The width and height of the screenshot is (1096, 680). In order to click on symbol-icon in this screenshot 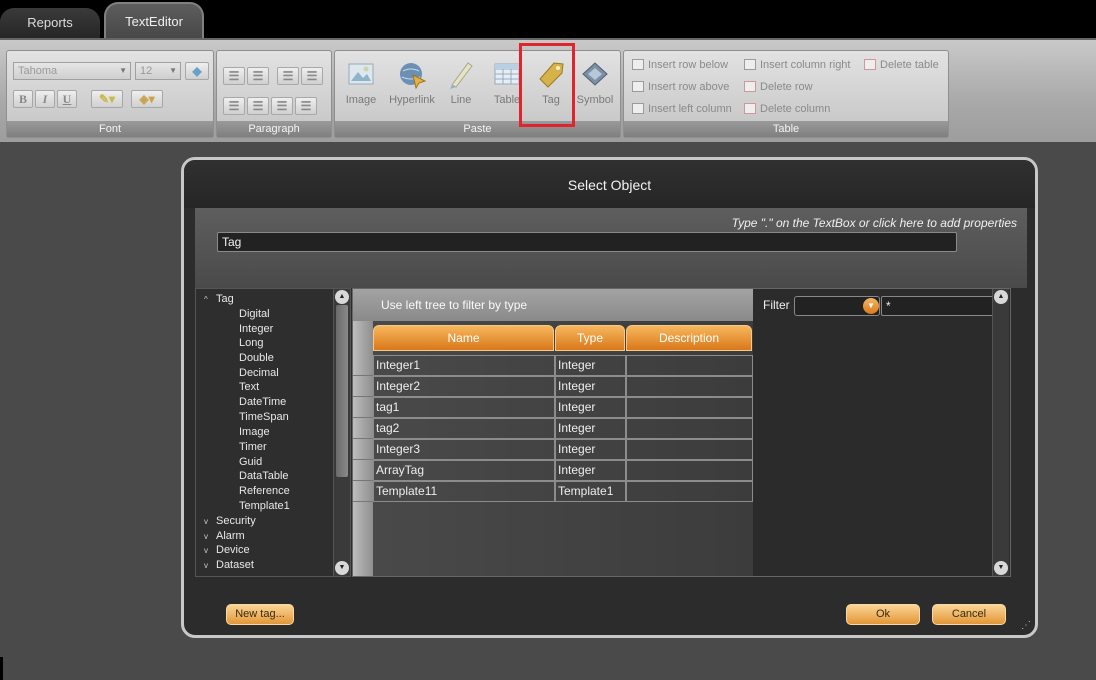, I will do `click(595, 74)`.